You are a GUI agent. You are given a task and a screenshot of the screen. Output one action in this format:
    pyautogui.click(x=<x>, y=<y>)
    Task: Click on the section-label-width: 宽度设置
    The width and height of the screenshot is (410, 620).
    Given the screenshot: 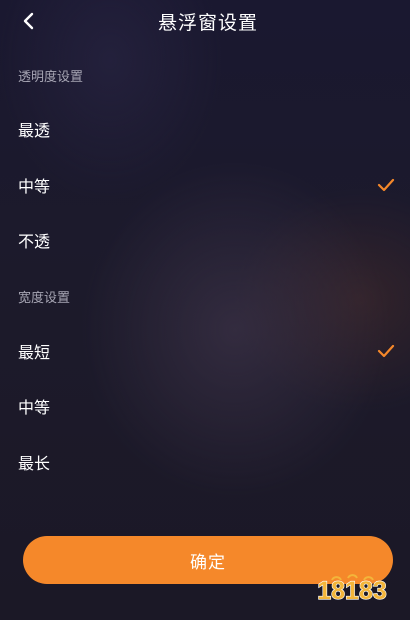 What is the action you would take?
    pyautogui.click(x=44, y=298)
    